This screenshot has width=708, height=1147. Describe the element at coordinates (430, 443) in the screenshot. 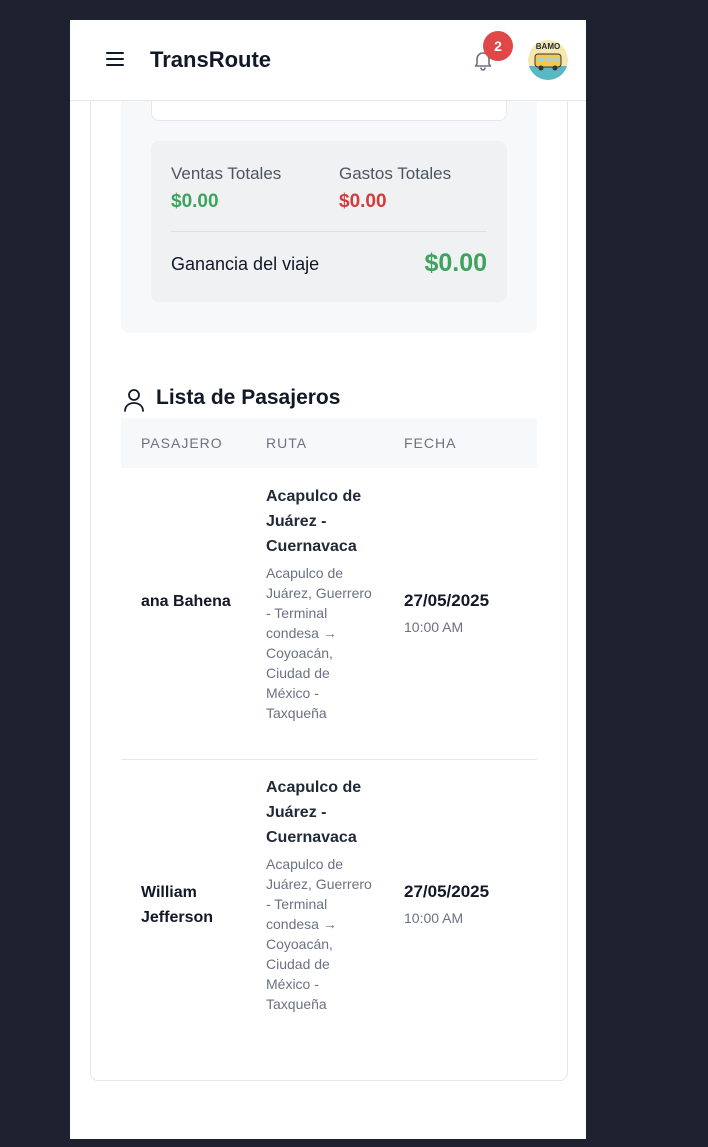

I see `column-header-date: FECHA` at that location.